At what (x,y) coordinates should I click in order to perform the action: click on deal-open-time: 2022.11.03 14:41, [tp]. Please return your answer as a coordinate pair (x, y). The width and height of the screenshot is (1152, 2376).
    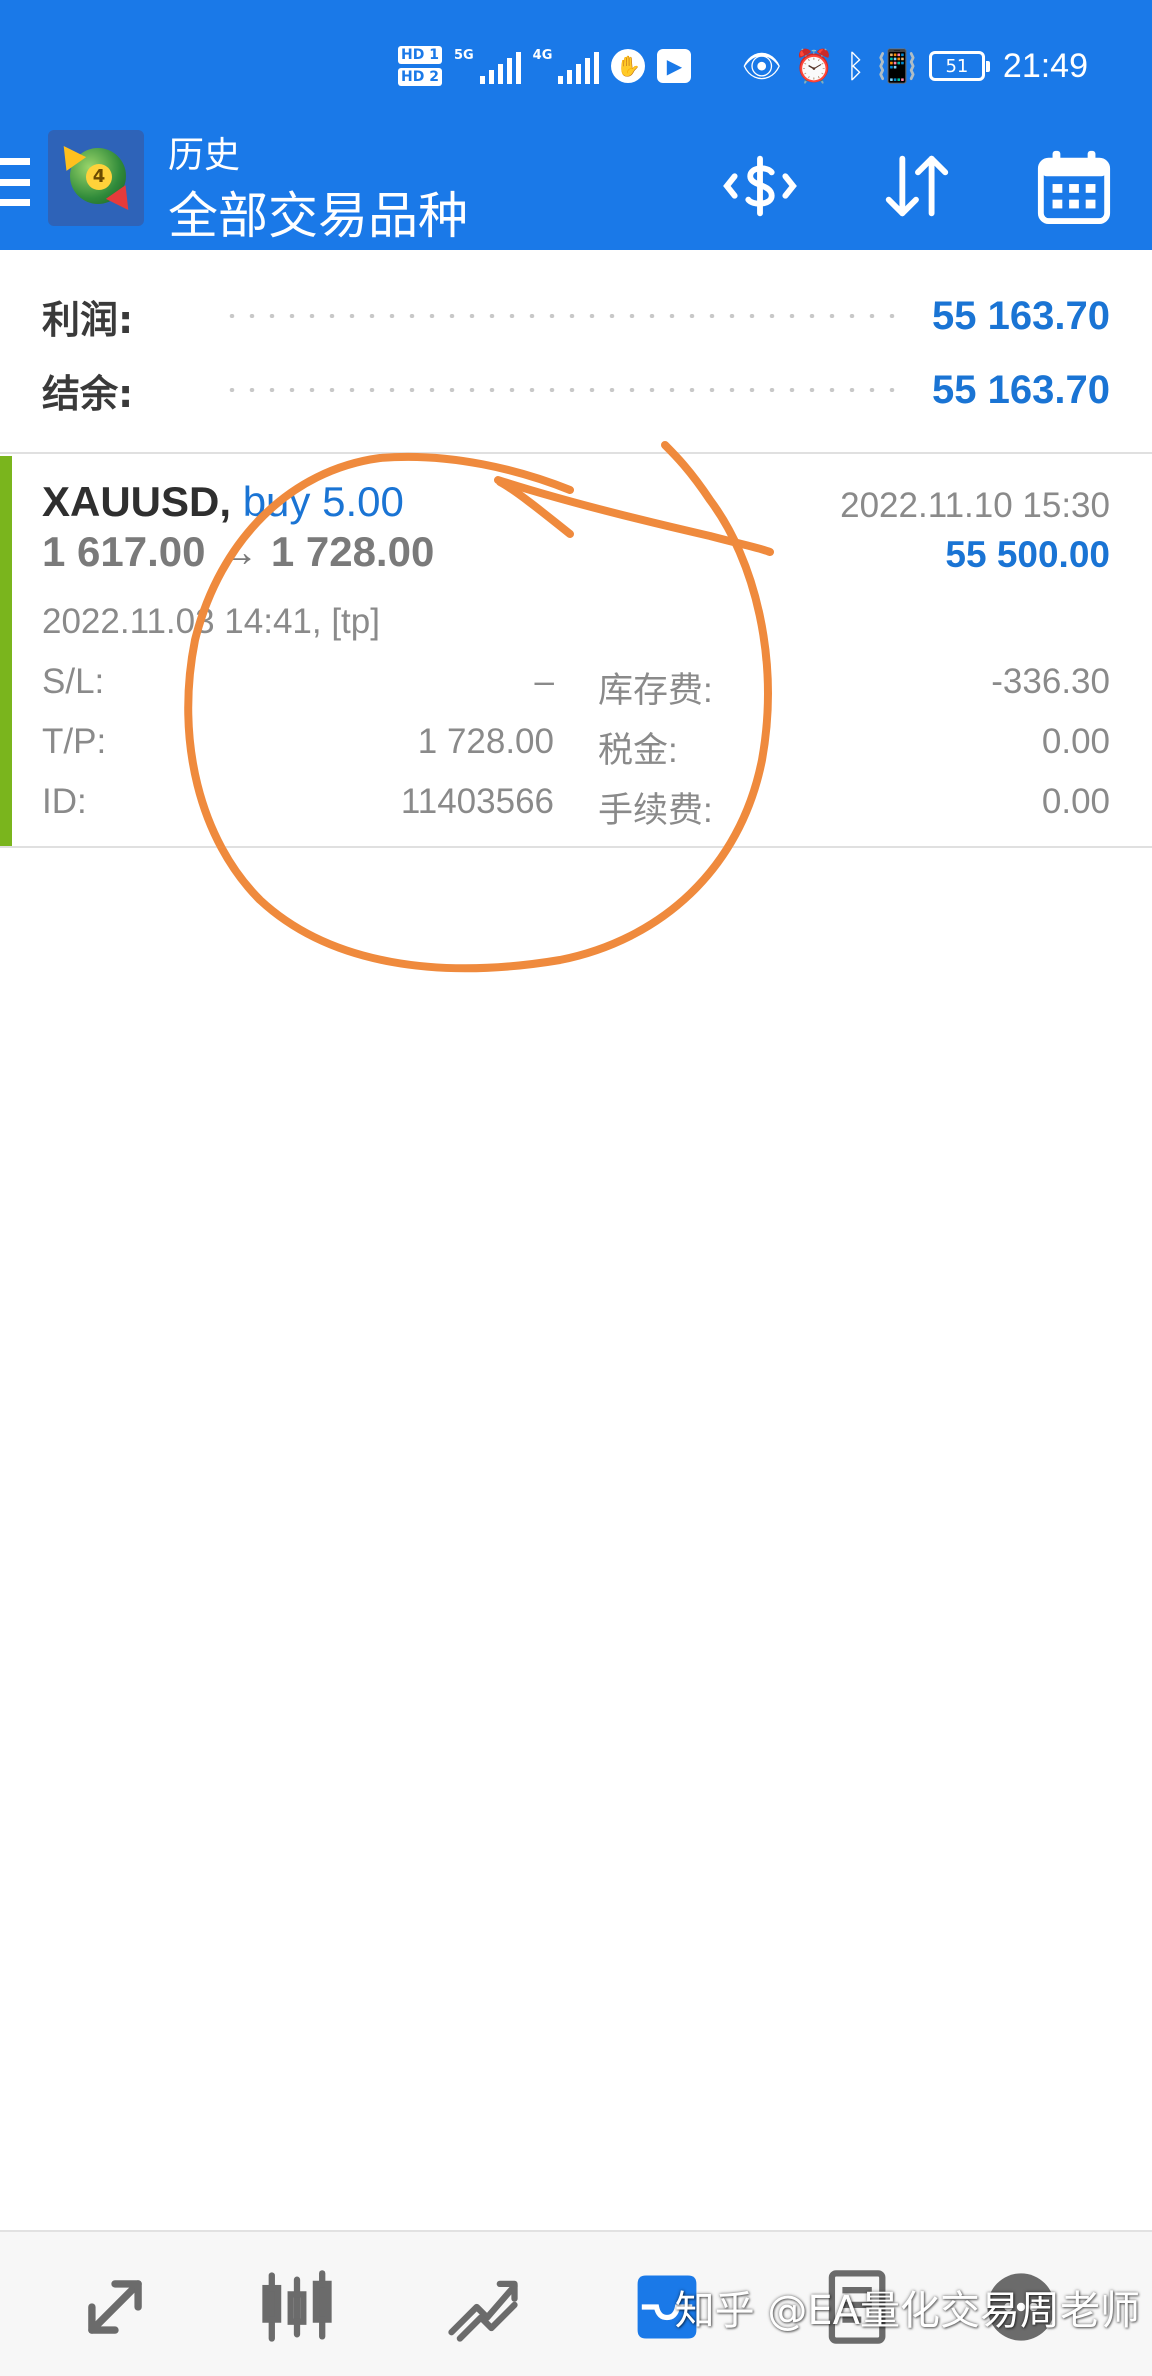
    Looking at the image, I should click on (211, 621).